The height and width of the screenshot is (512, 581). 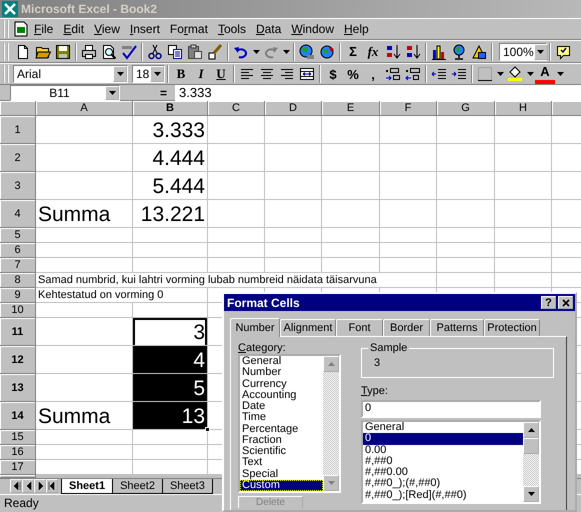 I want to click on window-title: Microsoft Excel - Book2, so click(x=89, y=9).